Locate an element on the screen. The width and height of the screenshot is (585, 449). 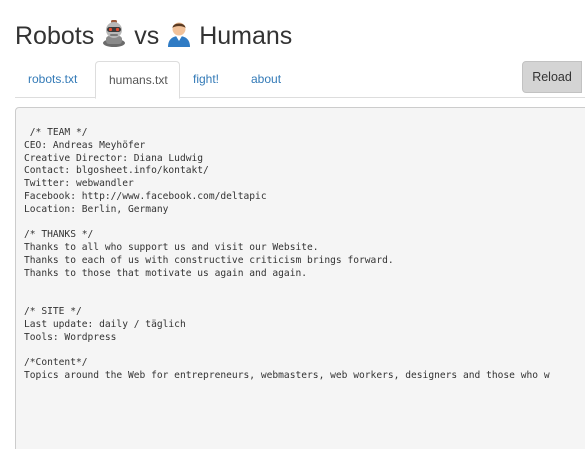
content-line: CEO: Andreas Meyhöfer is located at coordinates (85, 145).